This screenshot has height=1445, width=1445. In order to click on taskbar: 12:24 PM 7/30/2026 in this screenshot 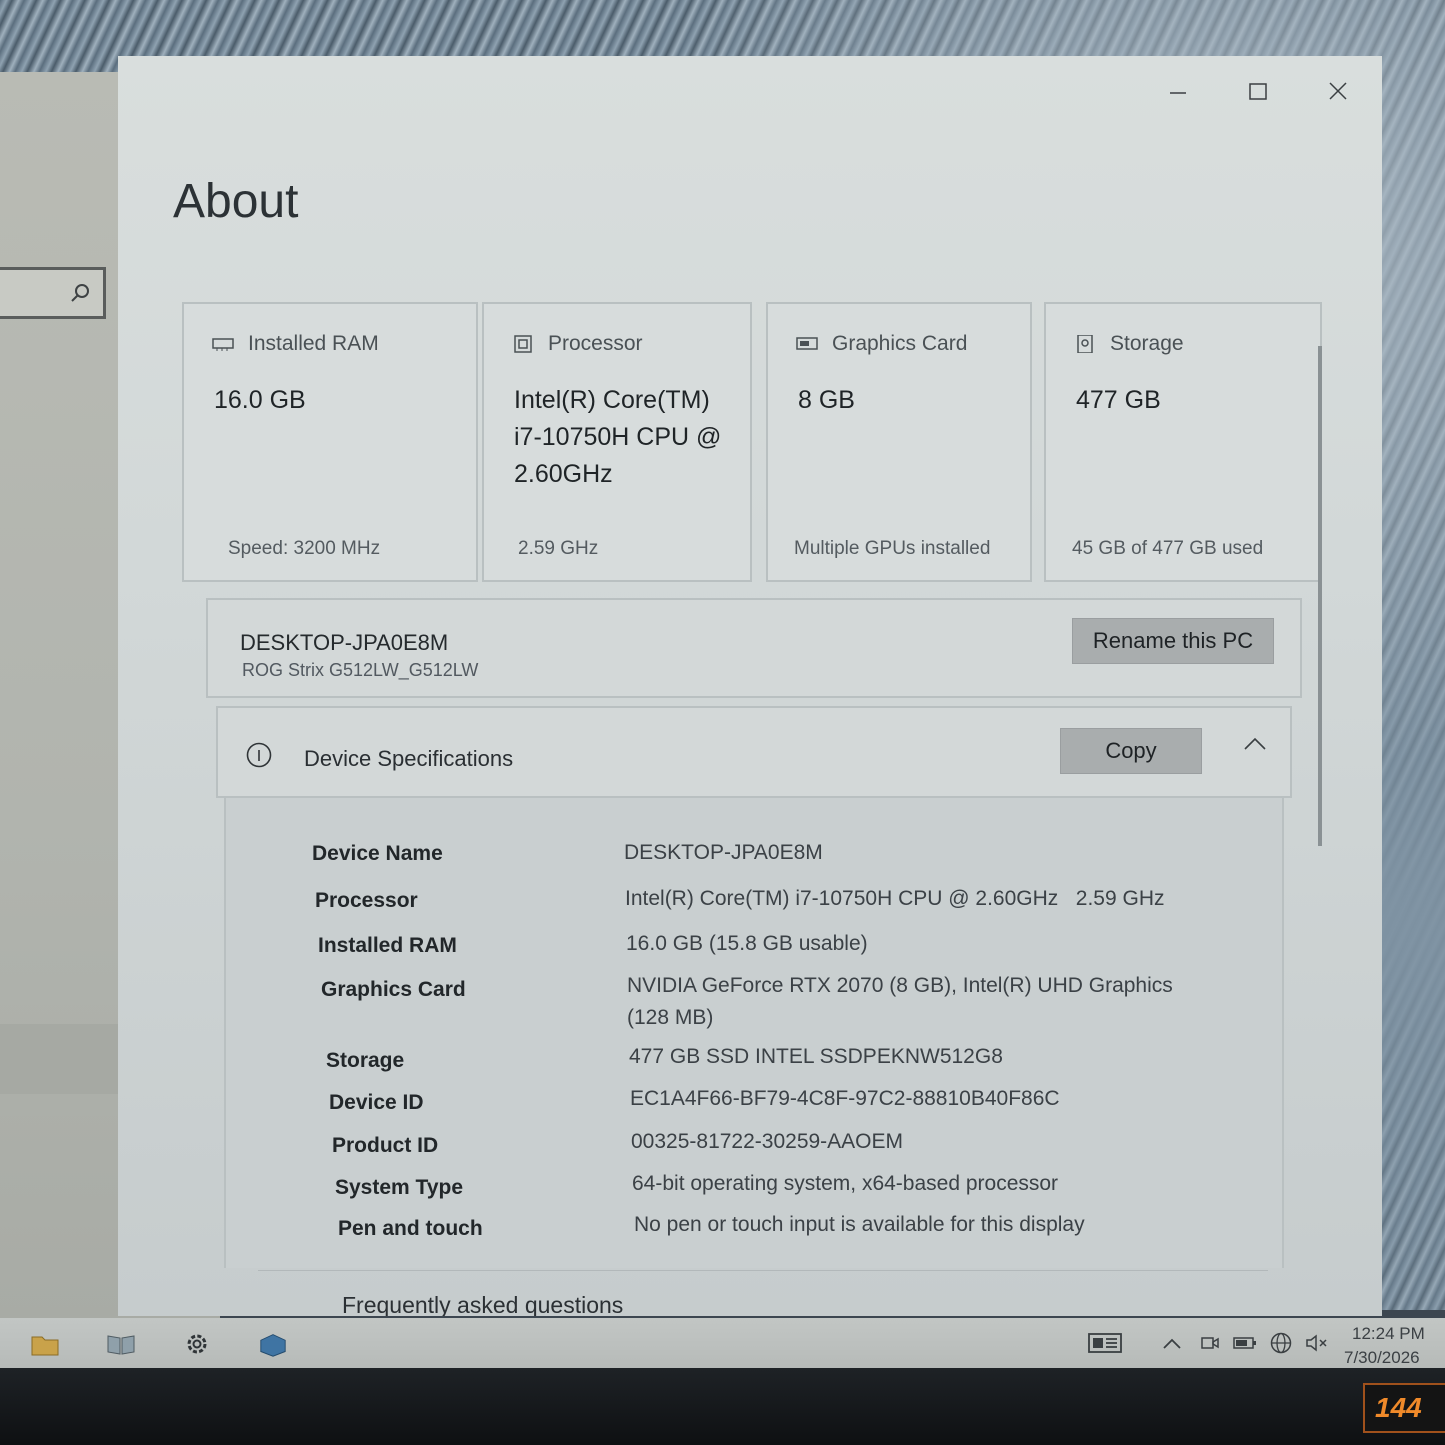, I will do `click(722, 1344)`.